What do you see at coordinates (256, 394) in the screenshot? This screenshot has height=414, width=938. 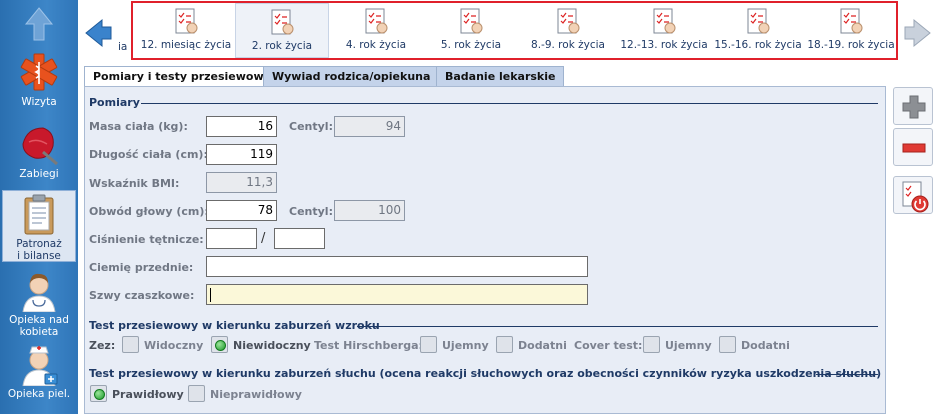 I see `sluch-nieprawidlowy-label: Nieprawidłowy` at bounding box center [256, 394].